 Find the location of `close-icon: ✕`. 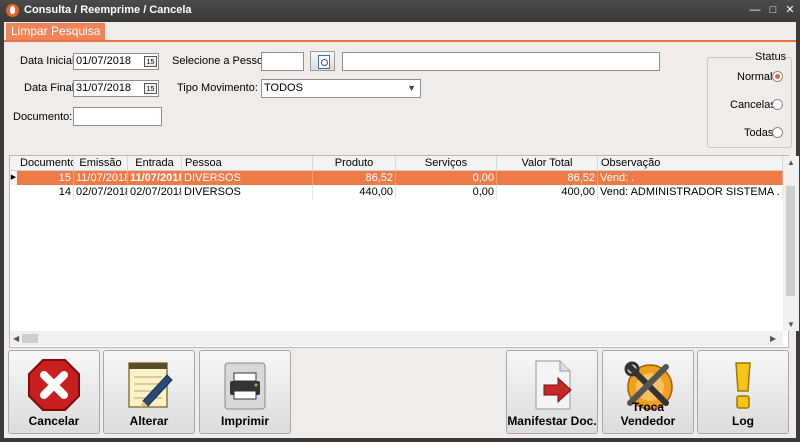

close-icon: ✕ is located at coordinates (790, 10).